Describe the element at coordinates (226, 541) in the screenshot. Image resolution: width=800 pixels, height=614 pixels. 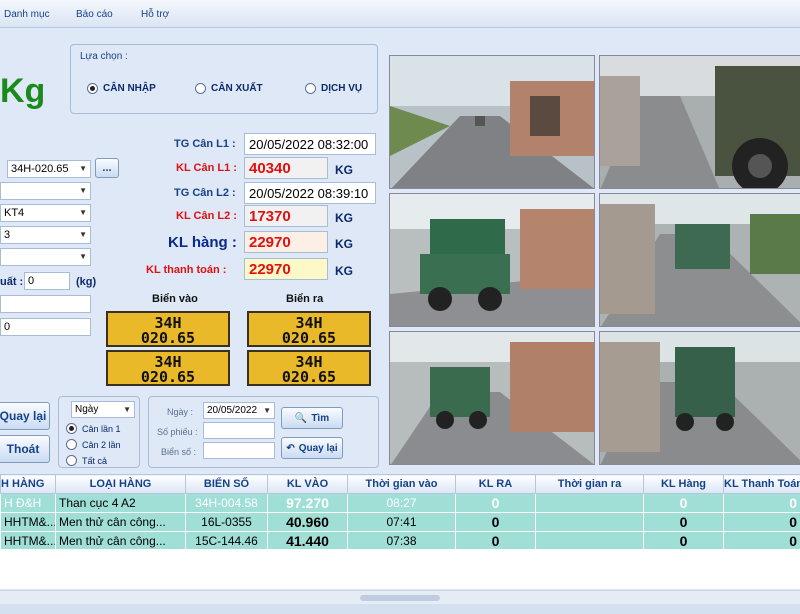
I see `cell-plate: 15C-144.46` at that location.